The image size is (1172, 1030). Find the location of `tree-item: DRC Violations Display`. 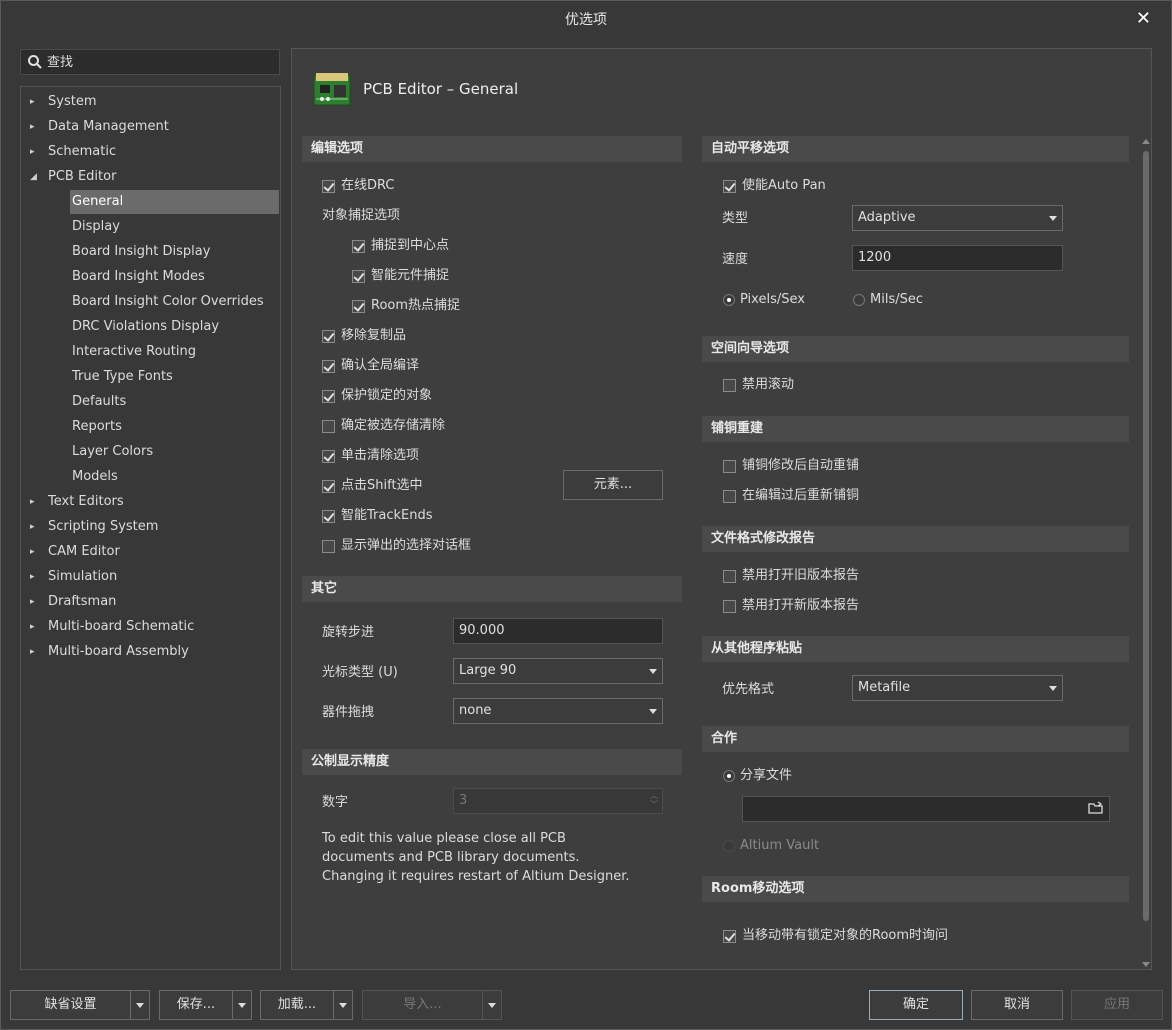

tree-item: DRC Violations Display is located at coordinates (145, 327).